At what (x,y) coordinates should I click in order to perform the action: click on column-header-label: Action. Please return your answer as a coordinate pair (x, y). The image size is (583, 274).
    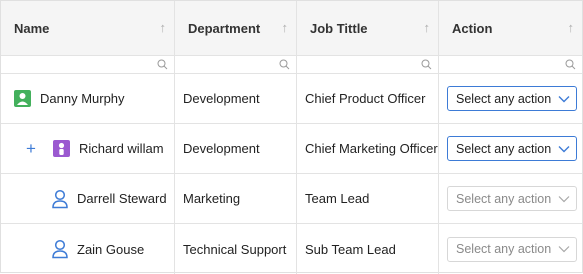
    Looking at the image, I should click on (472, 28).